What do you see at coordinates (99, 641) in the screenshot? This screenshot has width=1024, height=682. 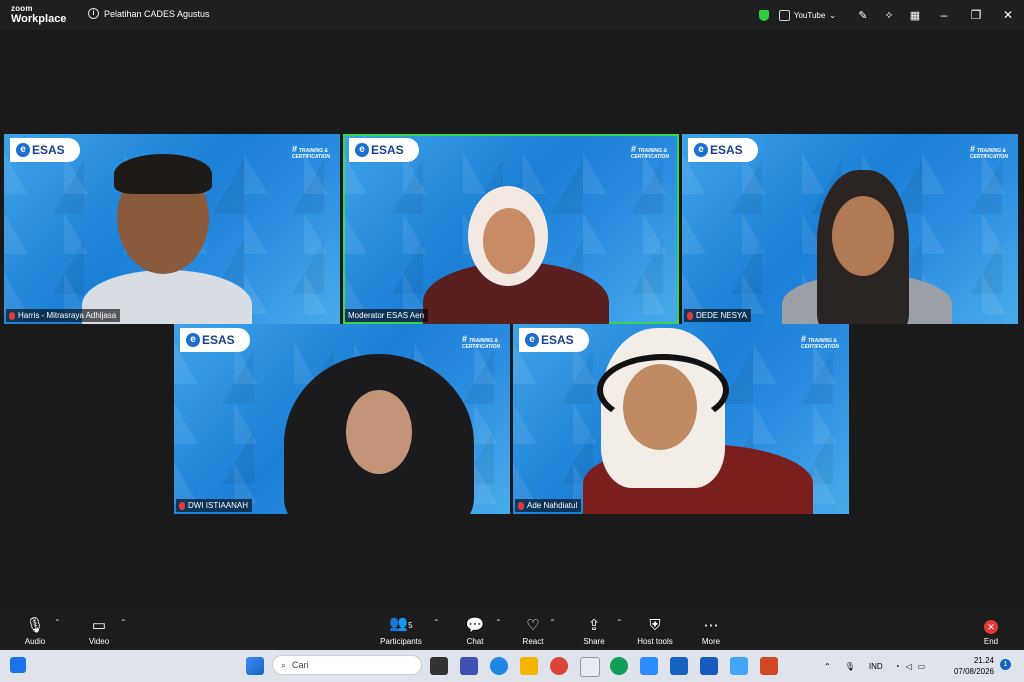 I see `video-label: Video` at bounding box center [99, 641].